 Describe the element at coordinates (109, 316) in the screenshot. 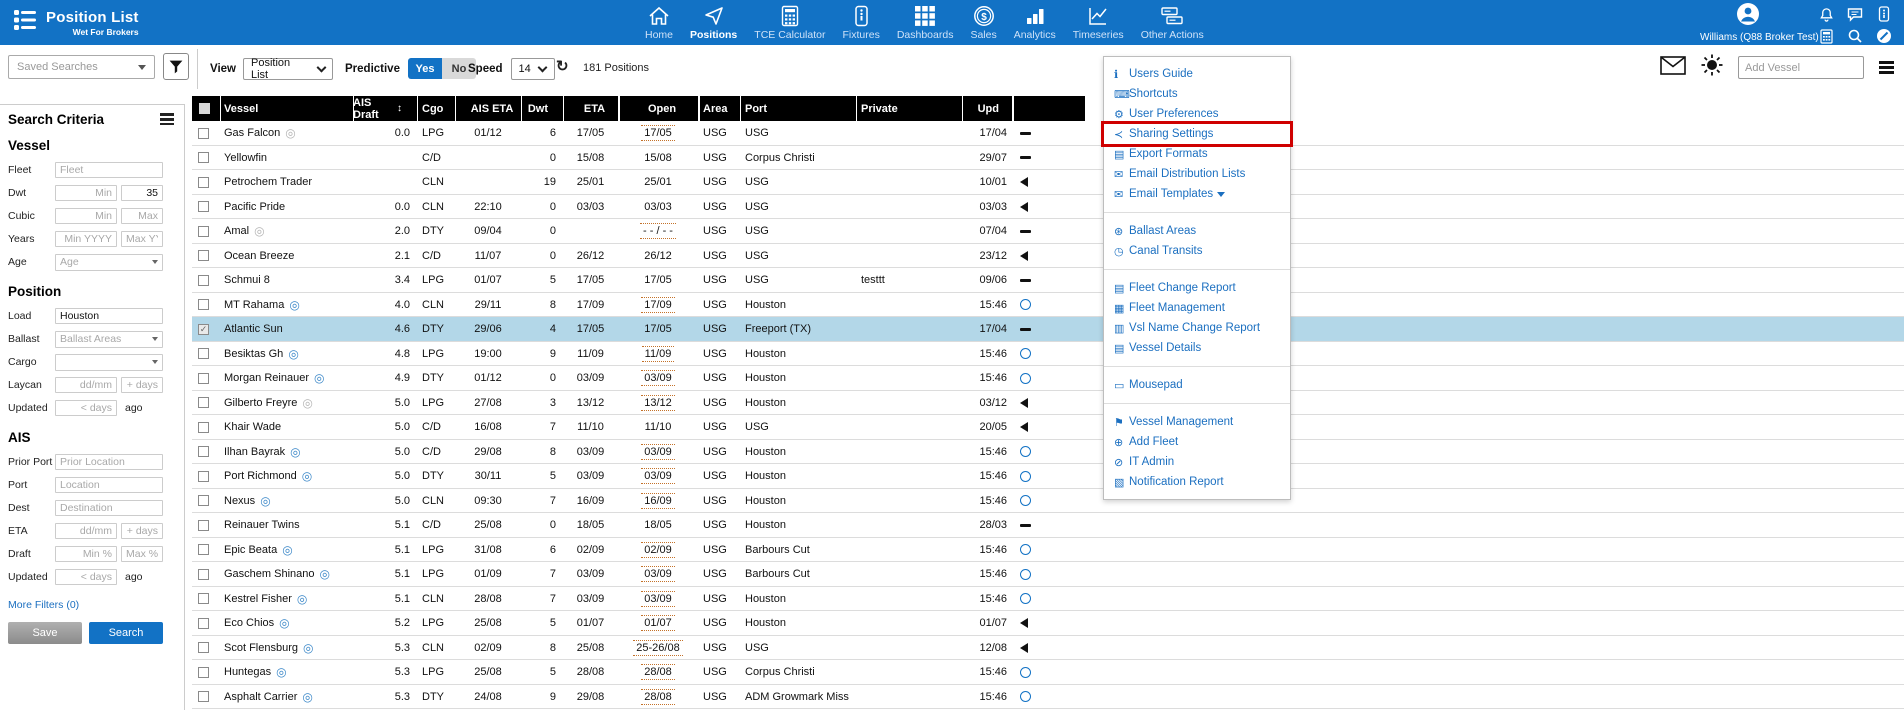

I see `load-input` at that location.